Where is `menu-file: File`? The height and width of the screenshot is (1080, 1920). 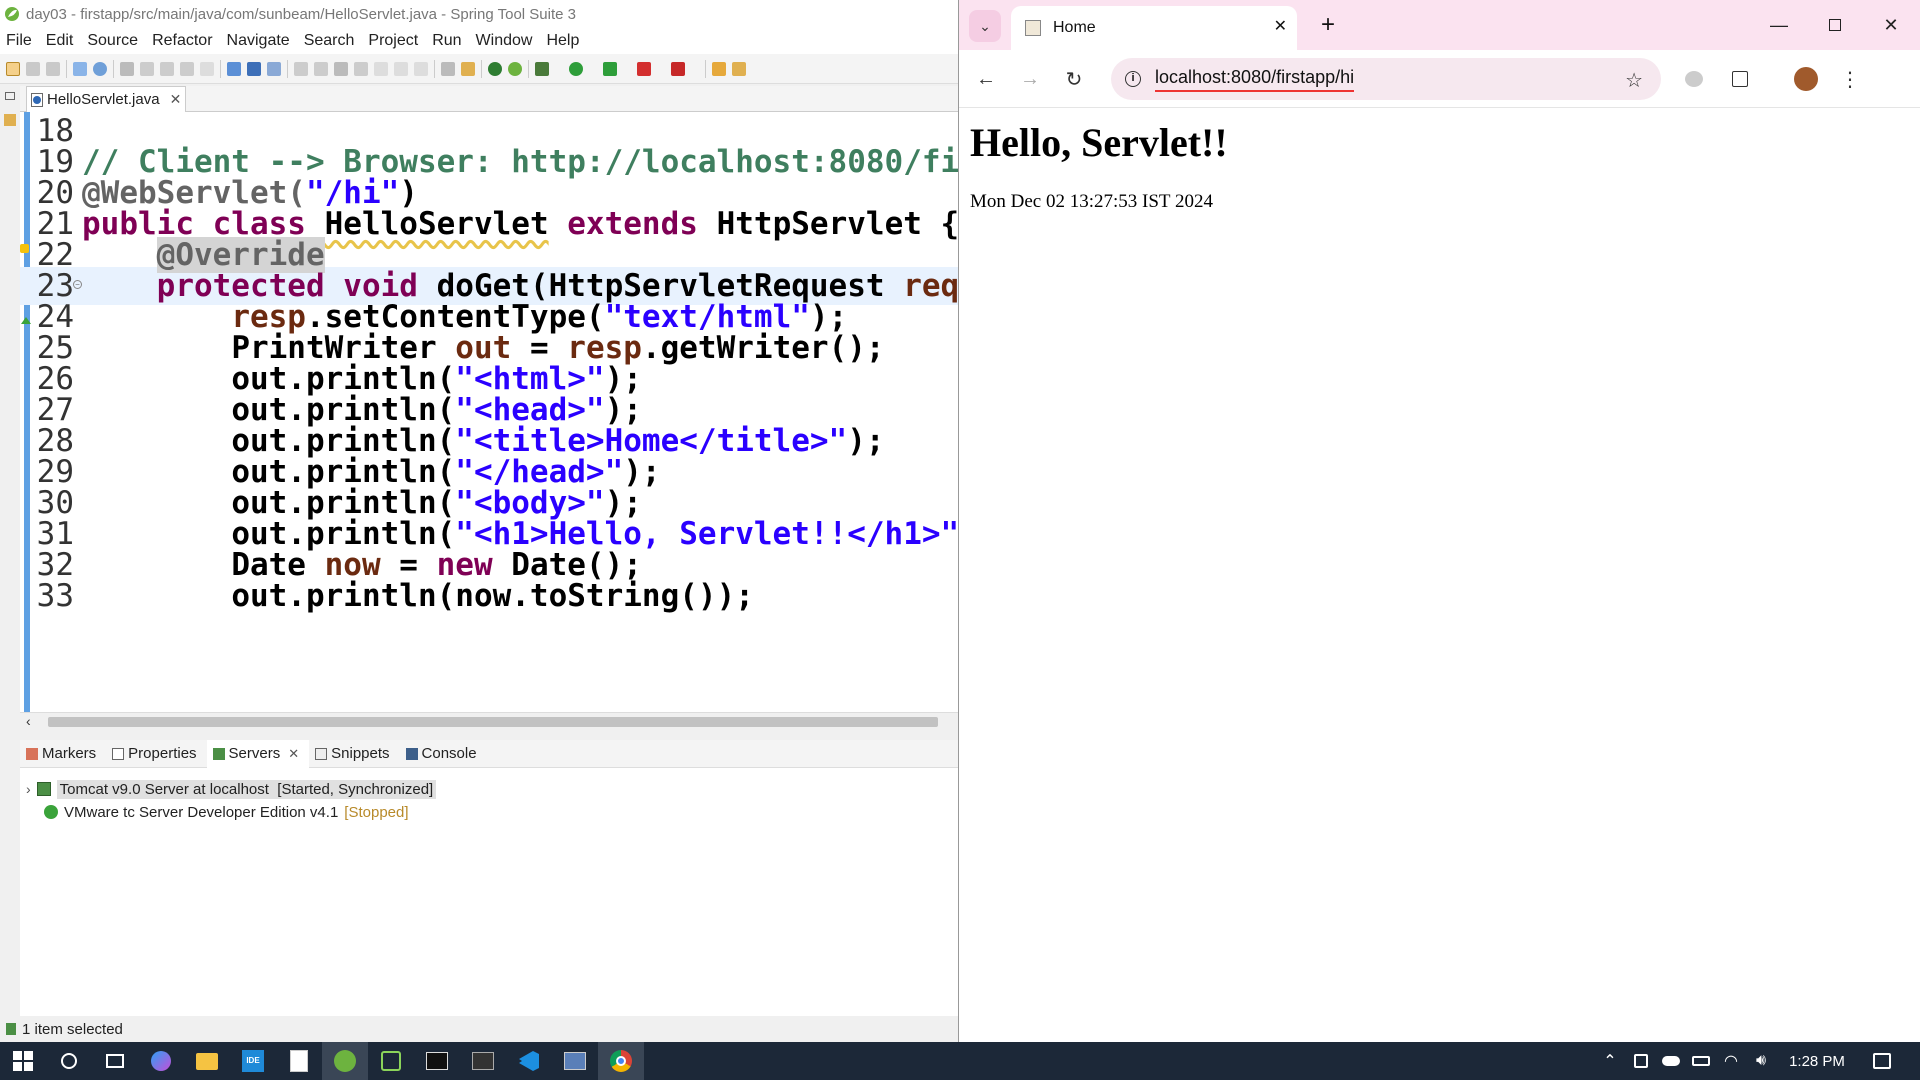
menu-file: File is located at coordinates (19, 41).